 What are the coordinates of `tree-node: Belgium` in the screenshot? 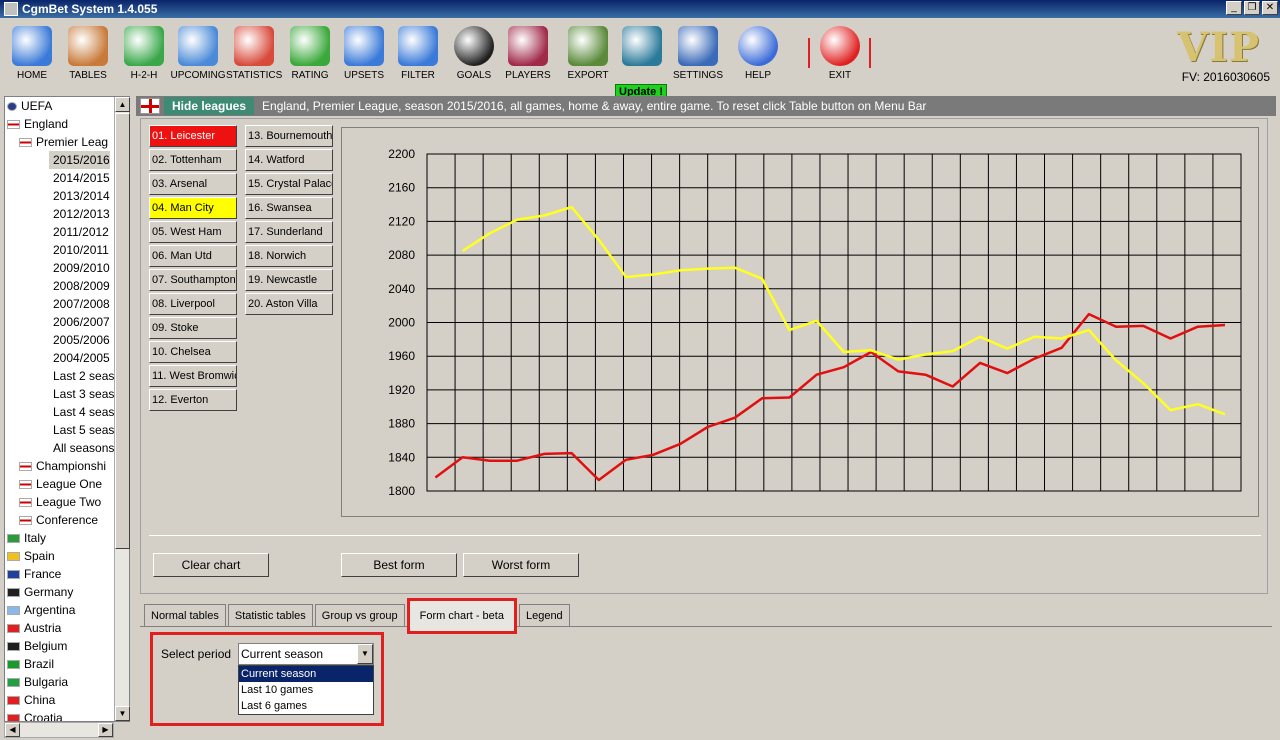 It's located at (37, 646).